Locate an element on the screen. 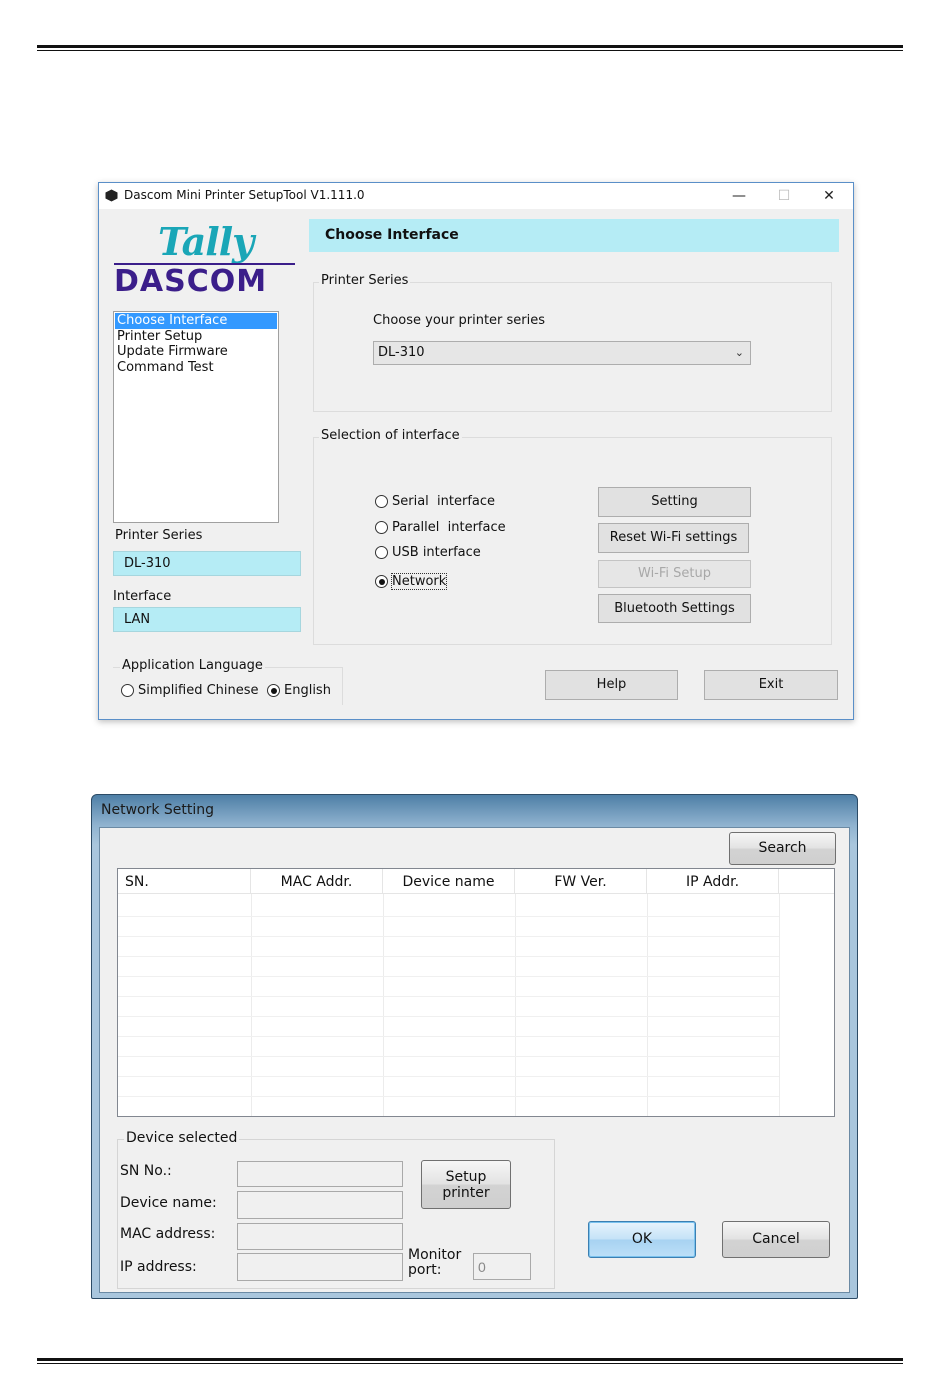  column-header-mac: MAC Addr. is located at coordinates (317, 881).